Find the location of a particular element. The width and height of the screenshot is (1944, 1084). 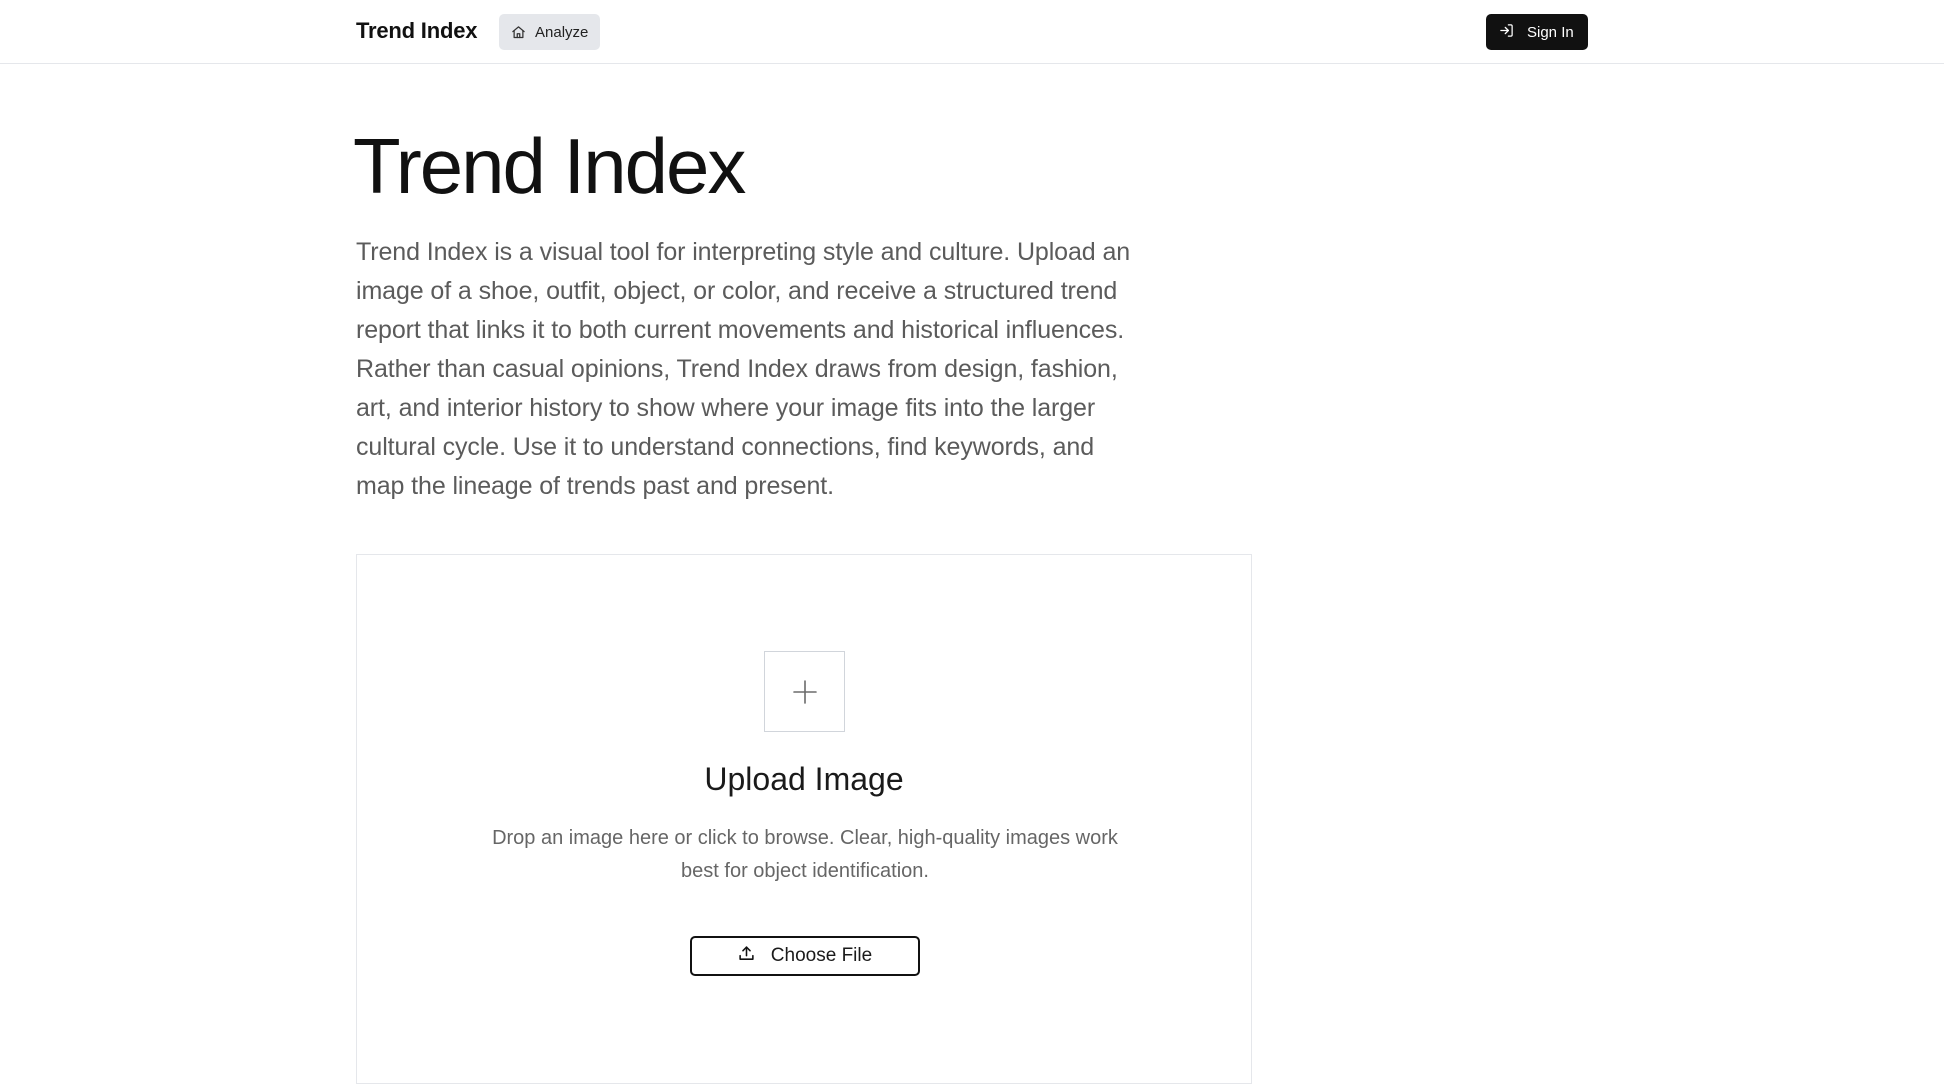

upload-title: Upload Image is located at coordinates (804, 779).